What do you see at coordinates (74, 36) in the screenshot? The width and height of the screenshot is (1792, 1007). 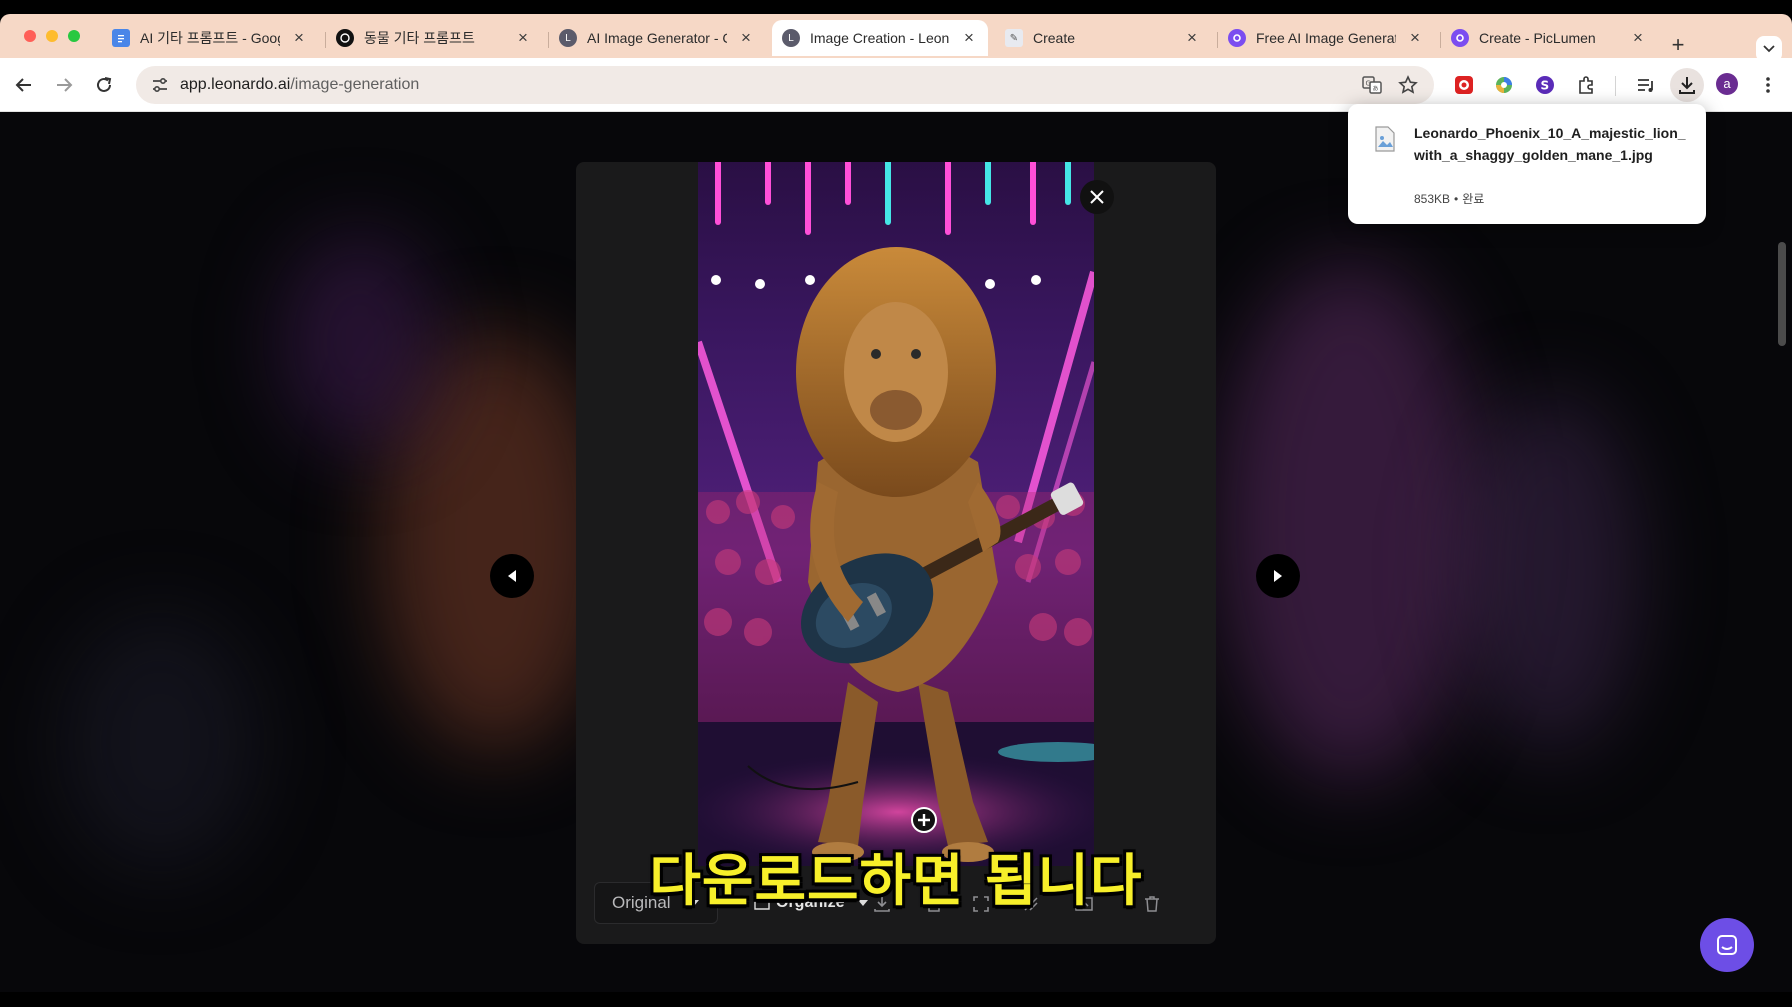 I see `window-zoom-button` at bounding box center [74, 36].